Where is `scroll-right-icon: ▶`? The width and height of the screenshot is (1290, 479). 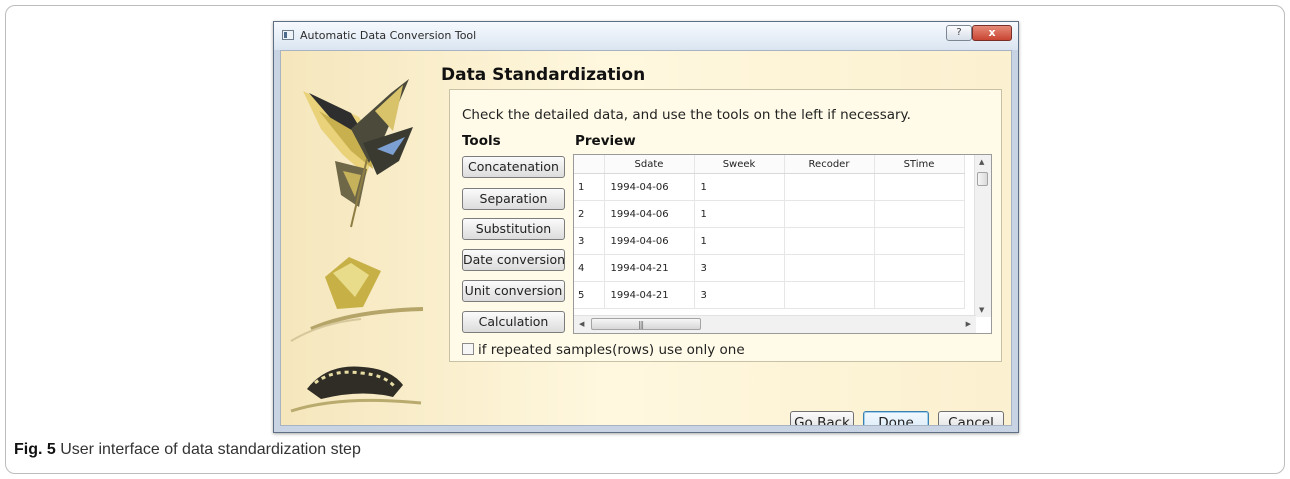 scroll-right-icon: ▶ is located at coordinates (968, 324).